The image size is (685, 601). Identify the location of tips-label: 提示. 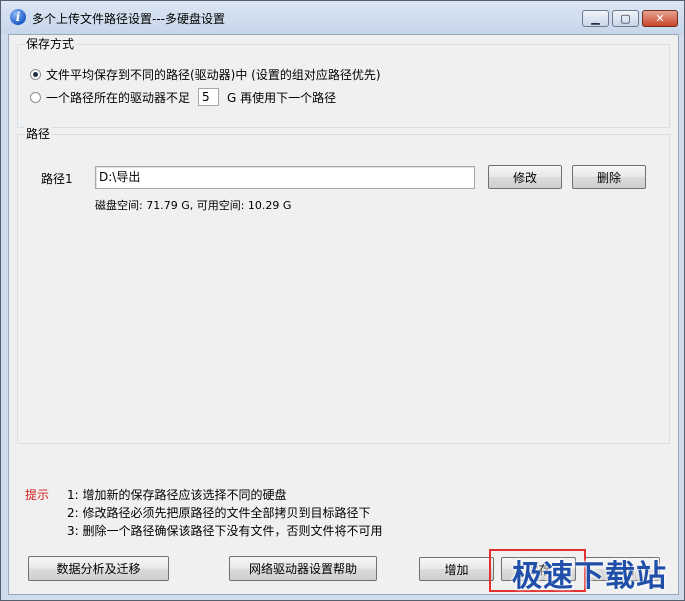
(37, 495).